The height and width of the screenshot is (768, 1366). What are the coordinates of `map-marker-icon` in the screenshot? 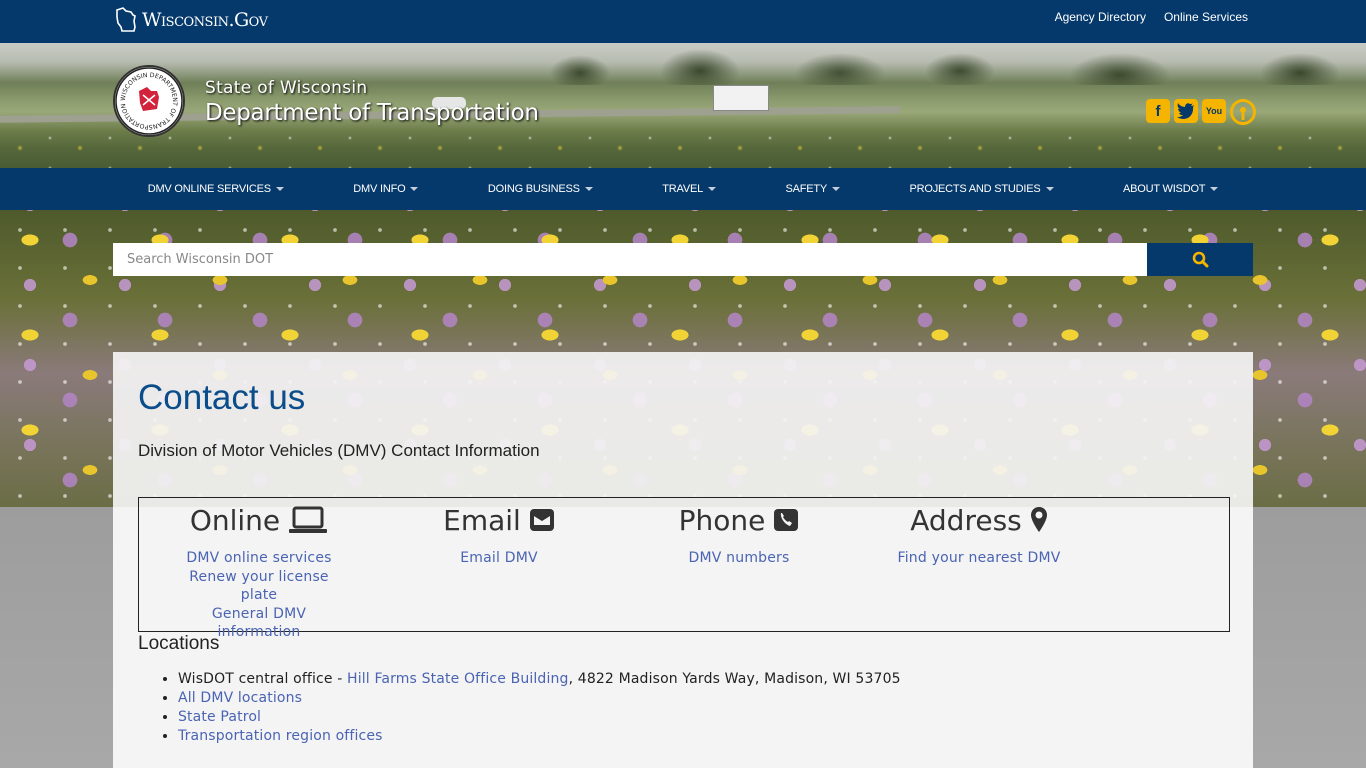 It's located at (1038, 519).